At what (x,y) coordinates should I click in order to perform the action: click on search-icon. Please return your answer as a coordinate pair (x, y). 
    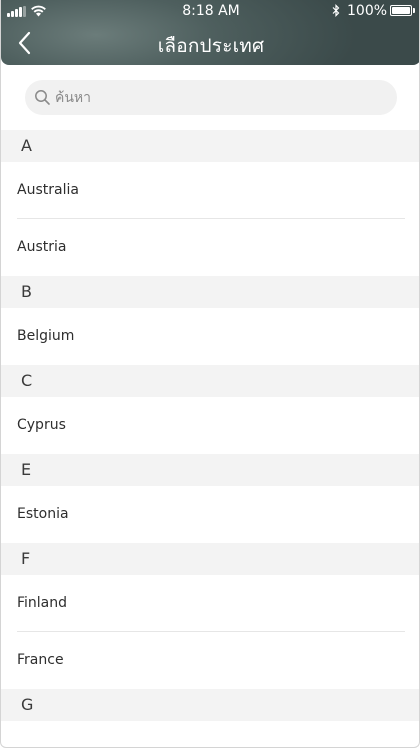
    Looking at the image, I should click on (42, 97).